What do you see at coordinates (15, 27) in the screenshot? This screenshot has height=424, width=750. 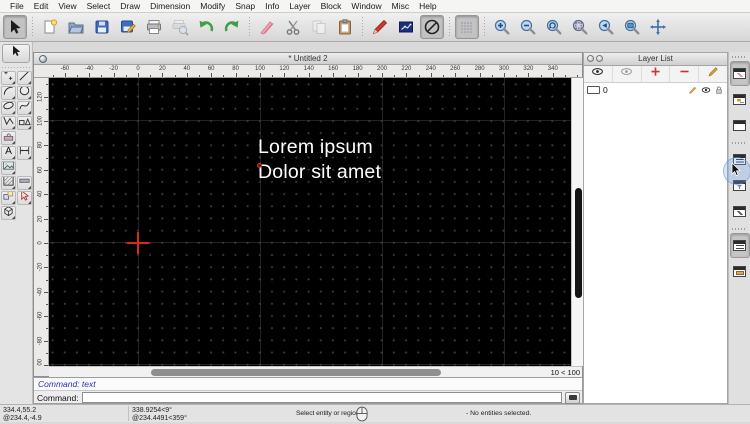 I see `select-pointer-button` at bounding box center [15, 27].